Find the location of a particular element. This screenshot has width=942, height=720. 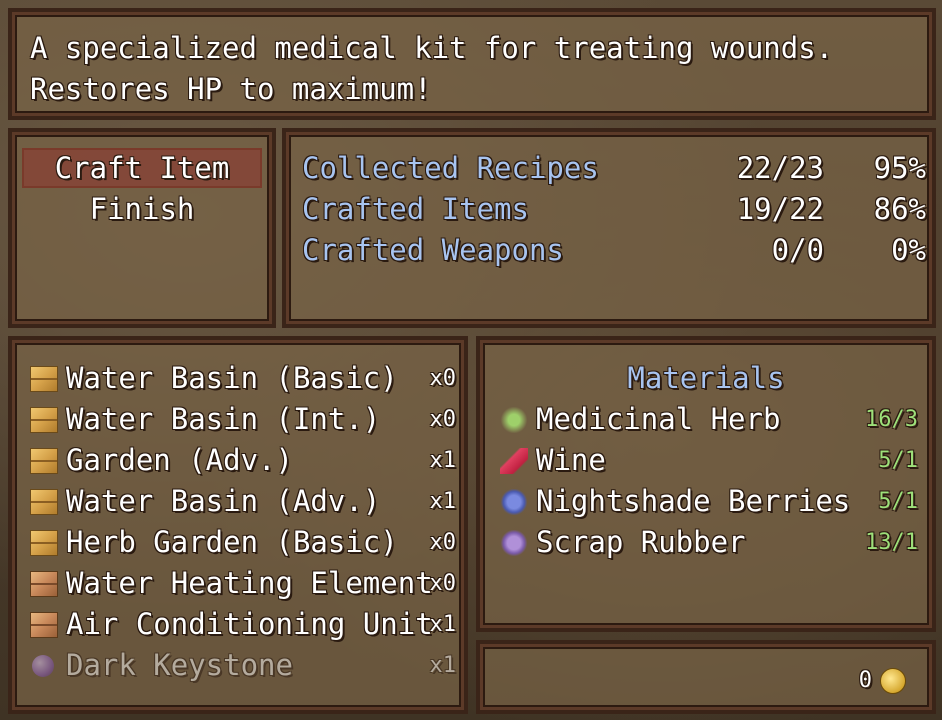

stat-count: 0/0 is located at coordinates (797, 250).